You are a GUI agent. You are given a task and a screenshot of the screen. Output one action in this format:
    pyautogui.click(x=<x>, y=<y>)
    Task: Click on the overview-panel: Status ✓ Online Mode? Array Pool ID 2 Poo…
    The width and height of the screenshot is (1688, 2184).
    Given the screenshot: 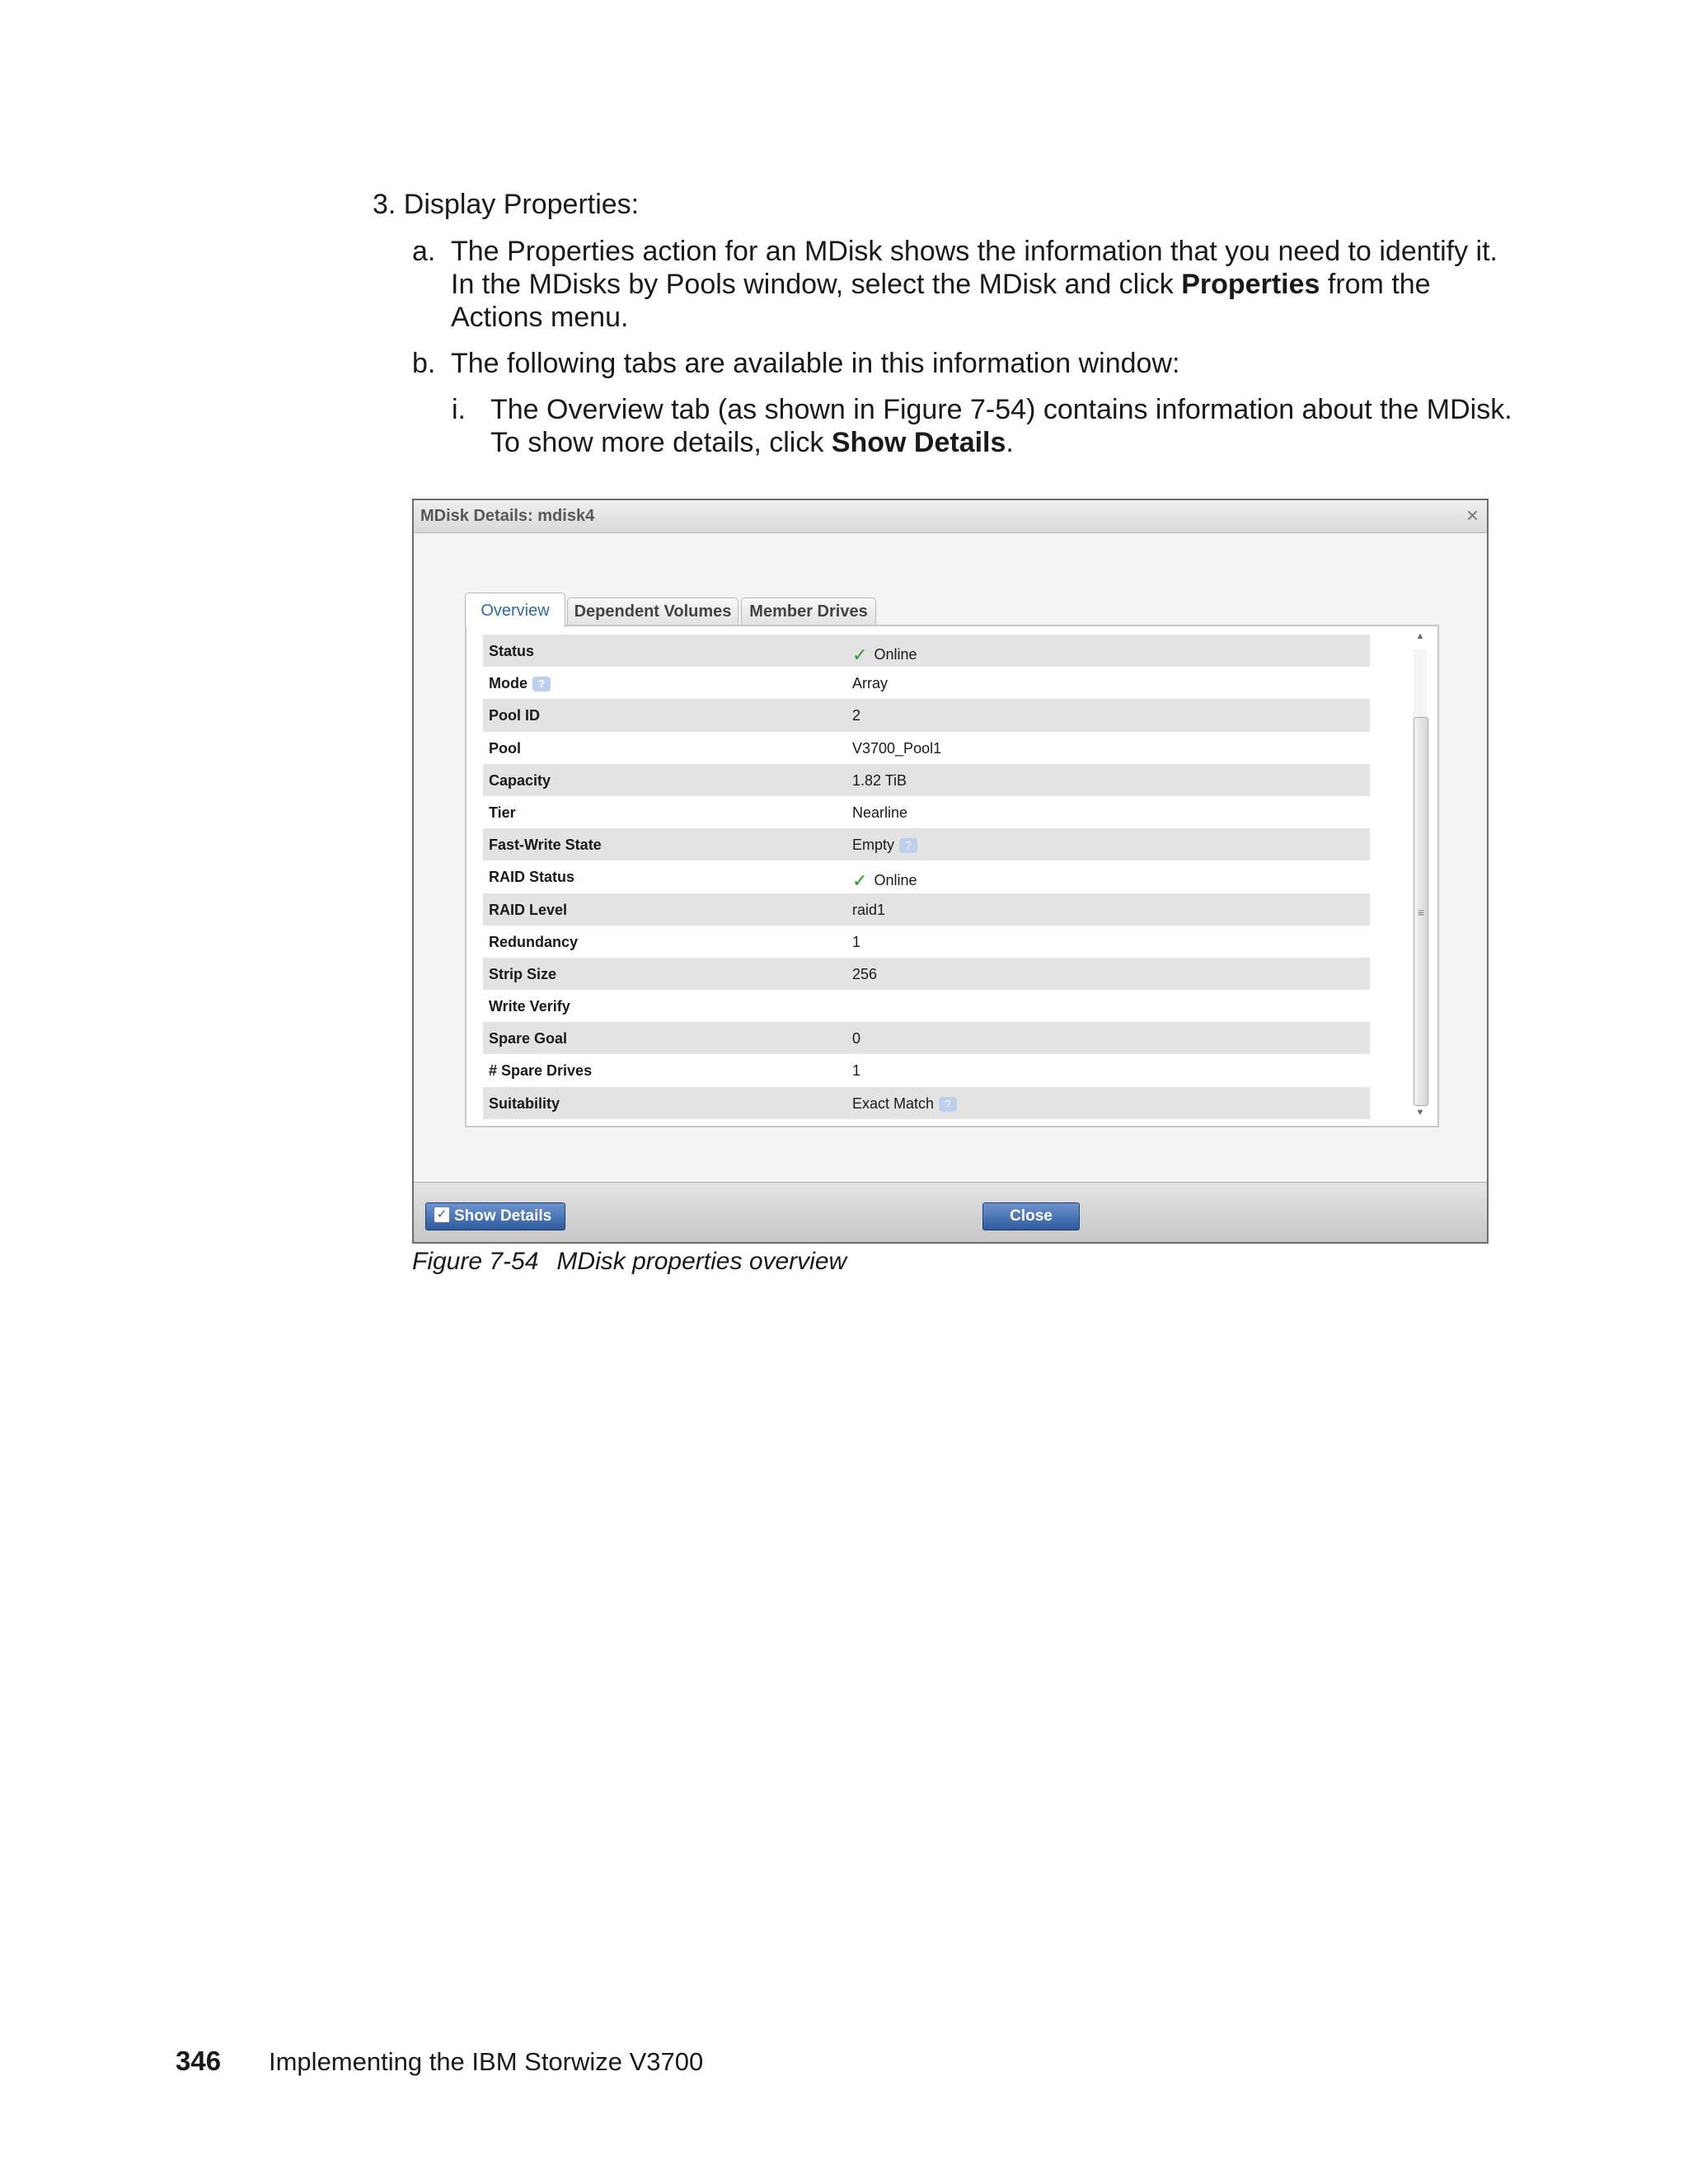 What is the action you would take?
    pyautogui.click(x=952, y=876)
    